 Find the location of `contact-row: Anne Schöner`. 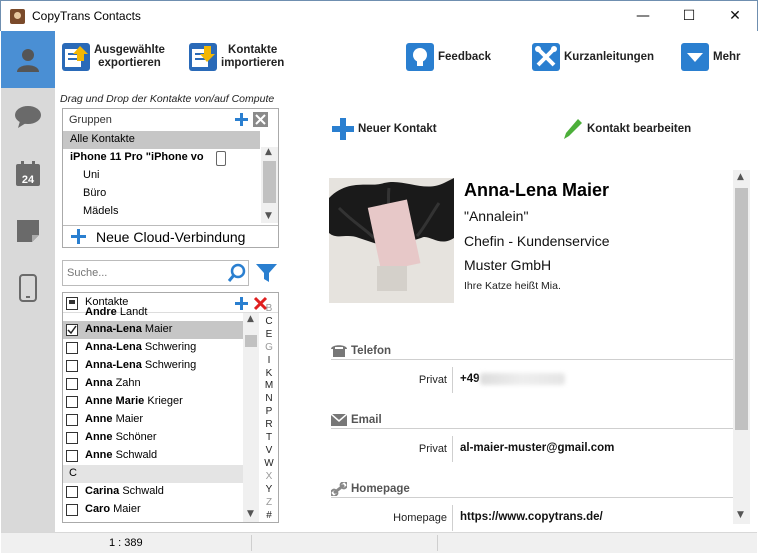

contact-row: Anne Schöner is located at coordinates (153, 438).